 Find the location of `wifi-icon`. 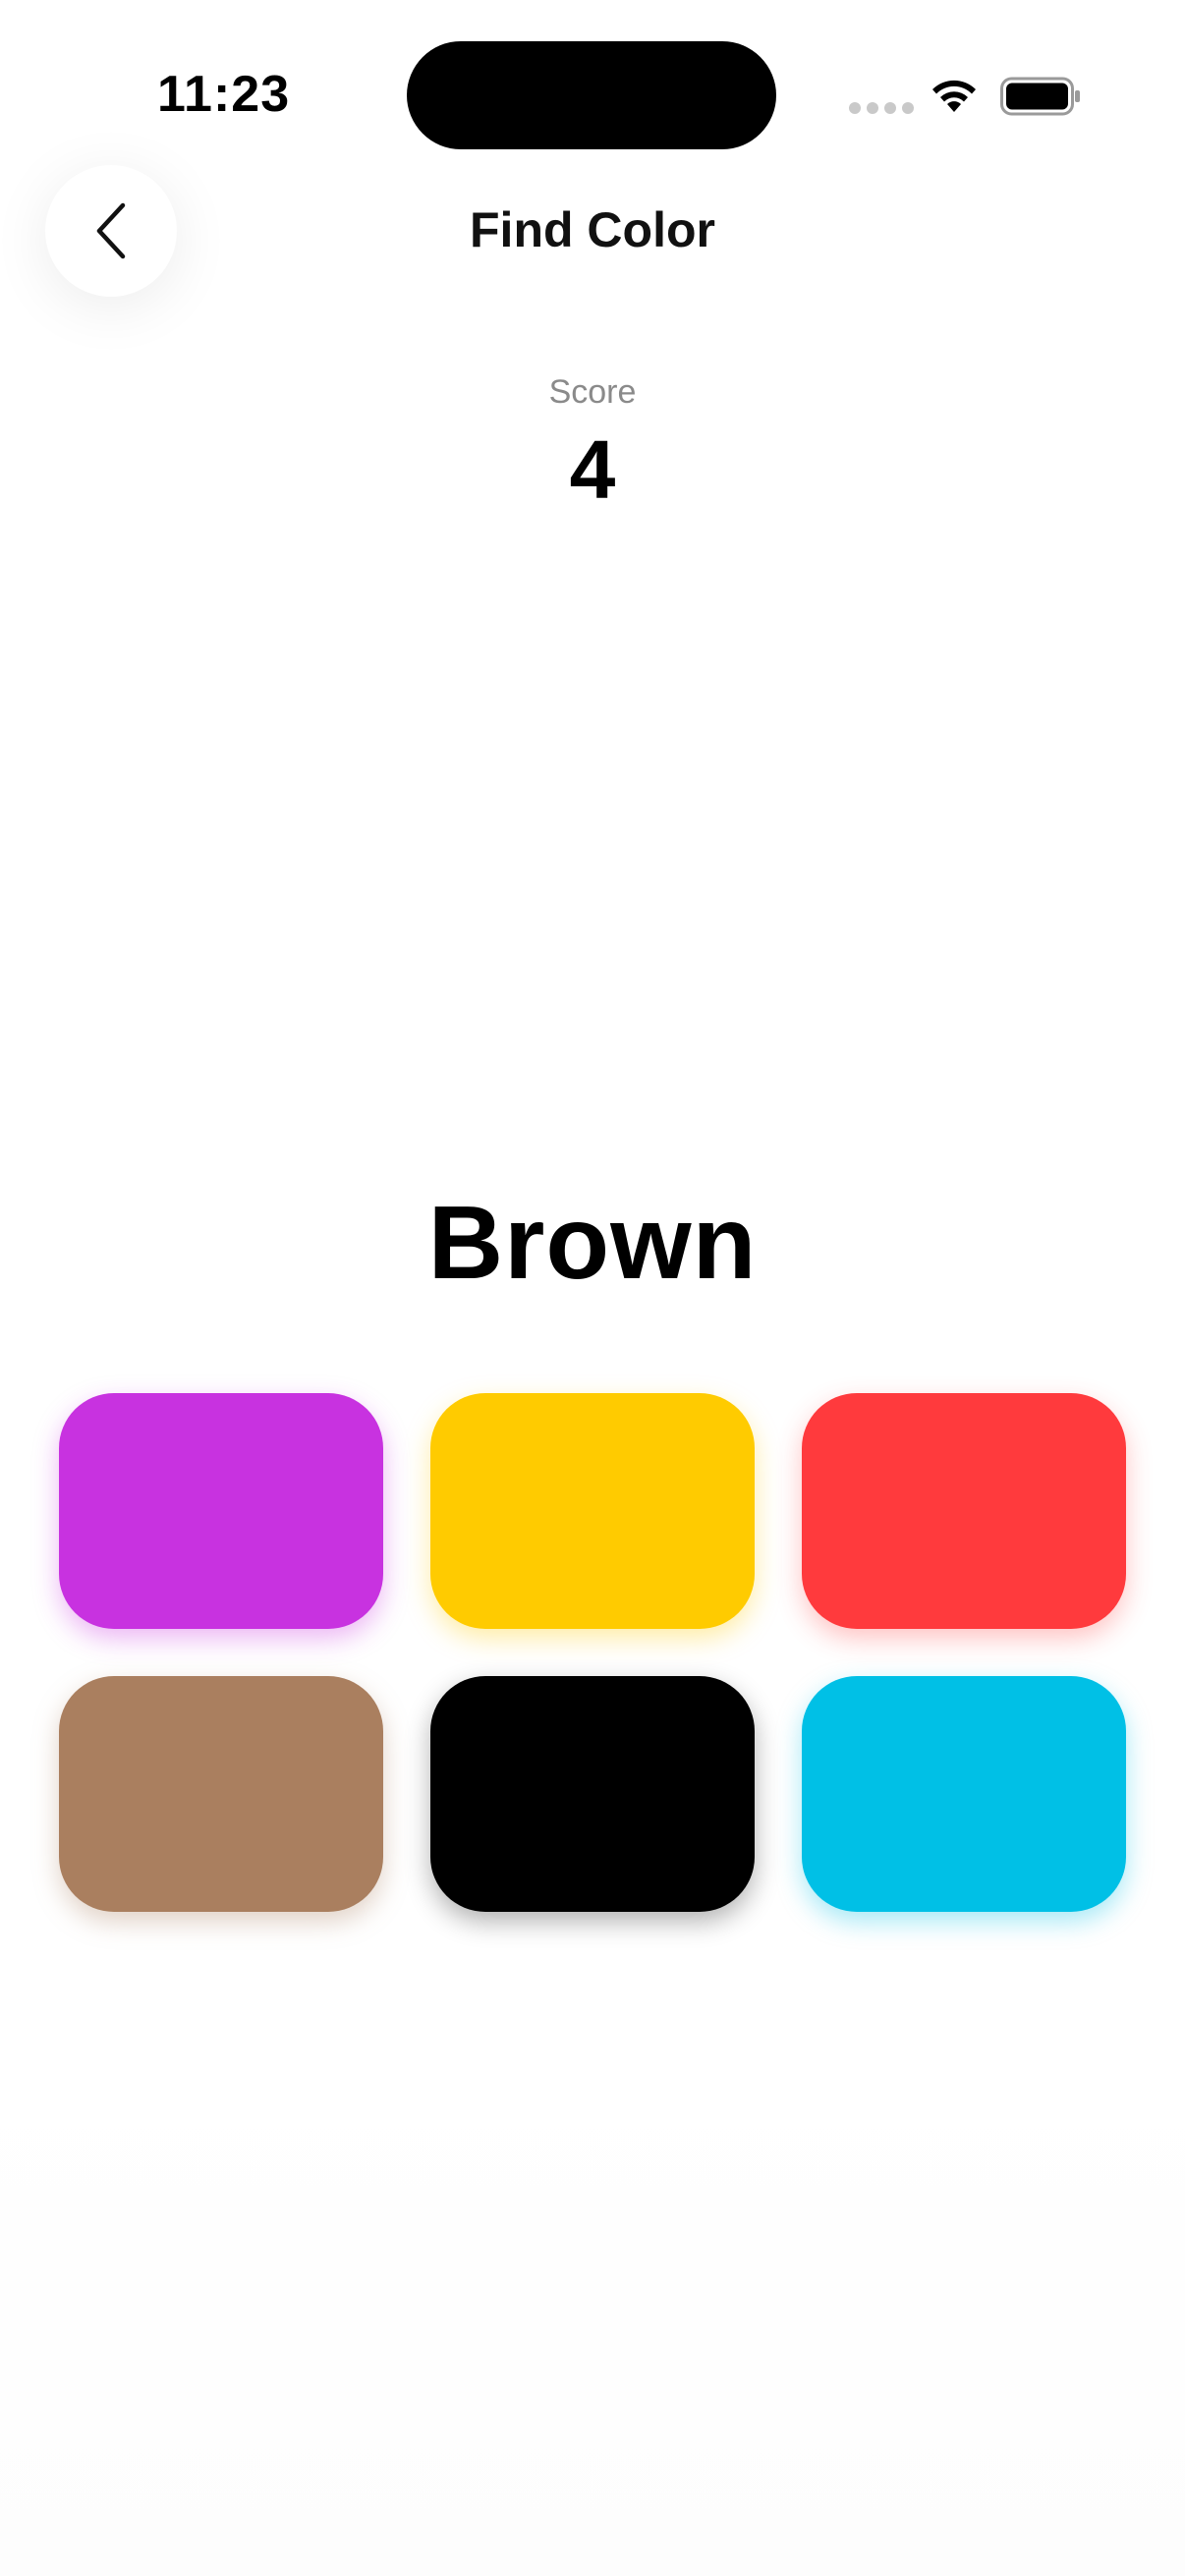

wifi-icon is located at coordinates (954, 96).